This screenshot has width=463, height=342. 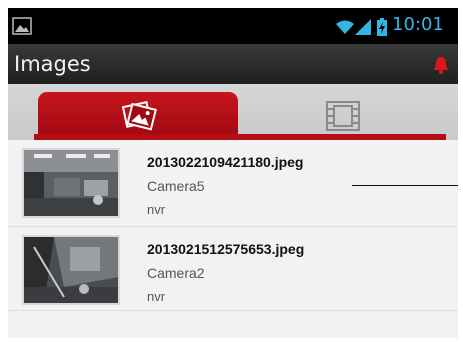 I want to click on wifi-icon, so click(x=345, y=27).